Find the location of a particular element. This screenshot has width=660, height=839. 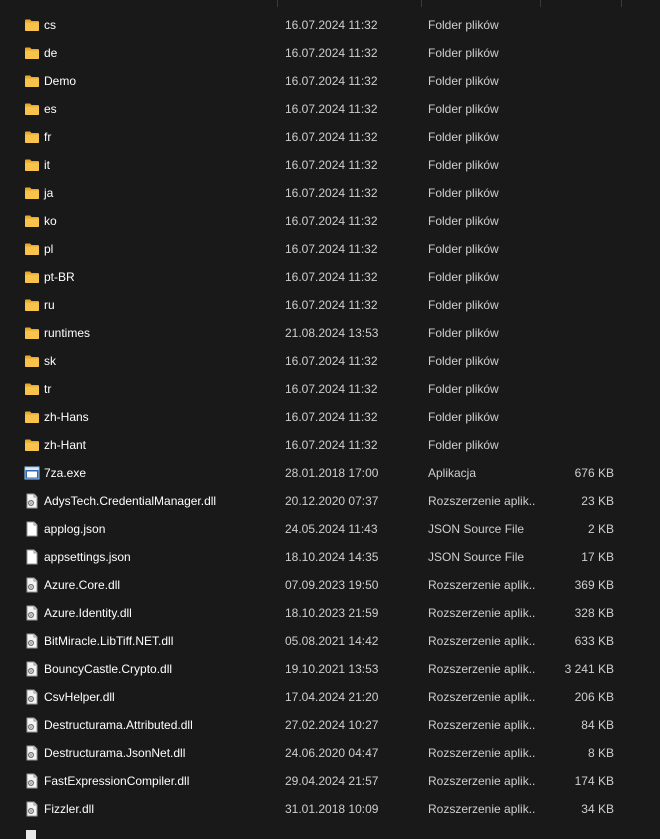

file-row: fr 16.07.2024 11:32 Folder plików is located at coordinates (330, 137).